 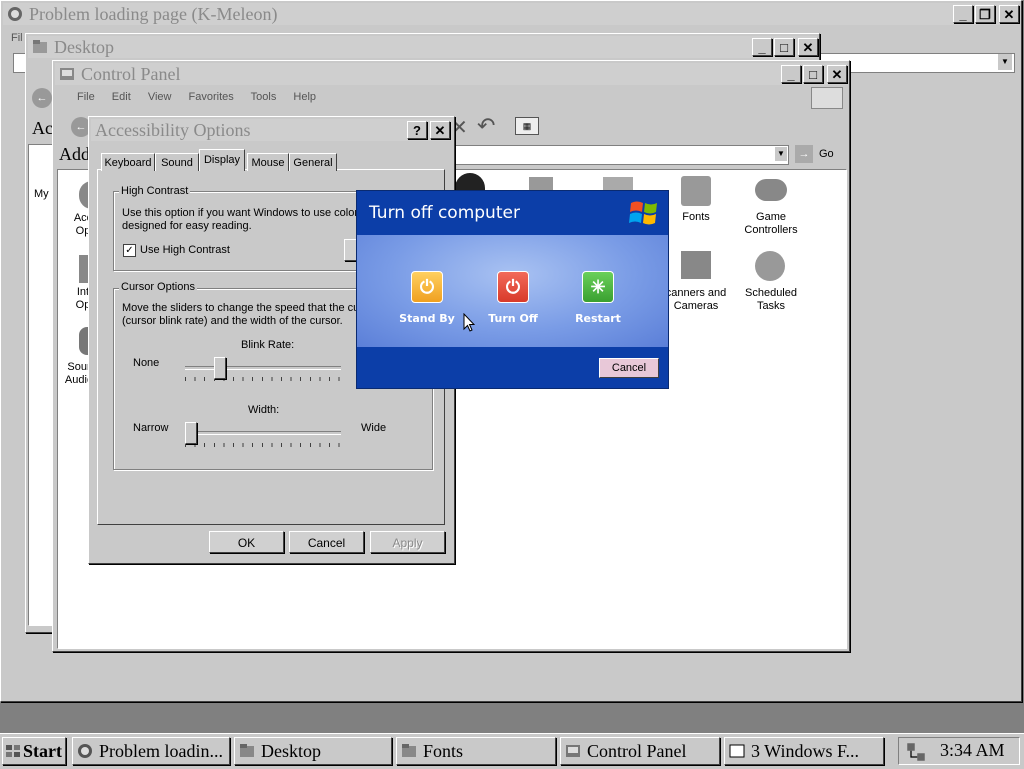 I want to click on menu-help: Help, so click(x=304, y=97).